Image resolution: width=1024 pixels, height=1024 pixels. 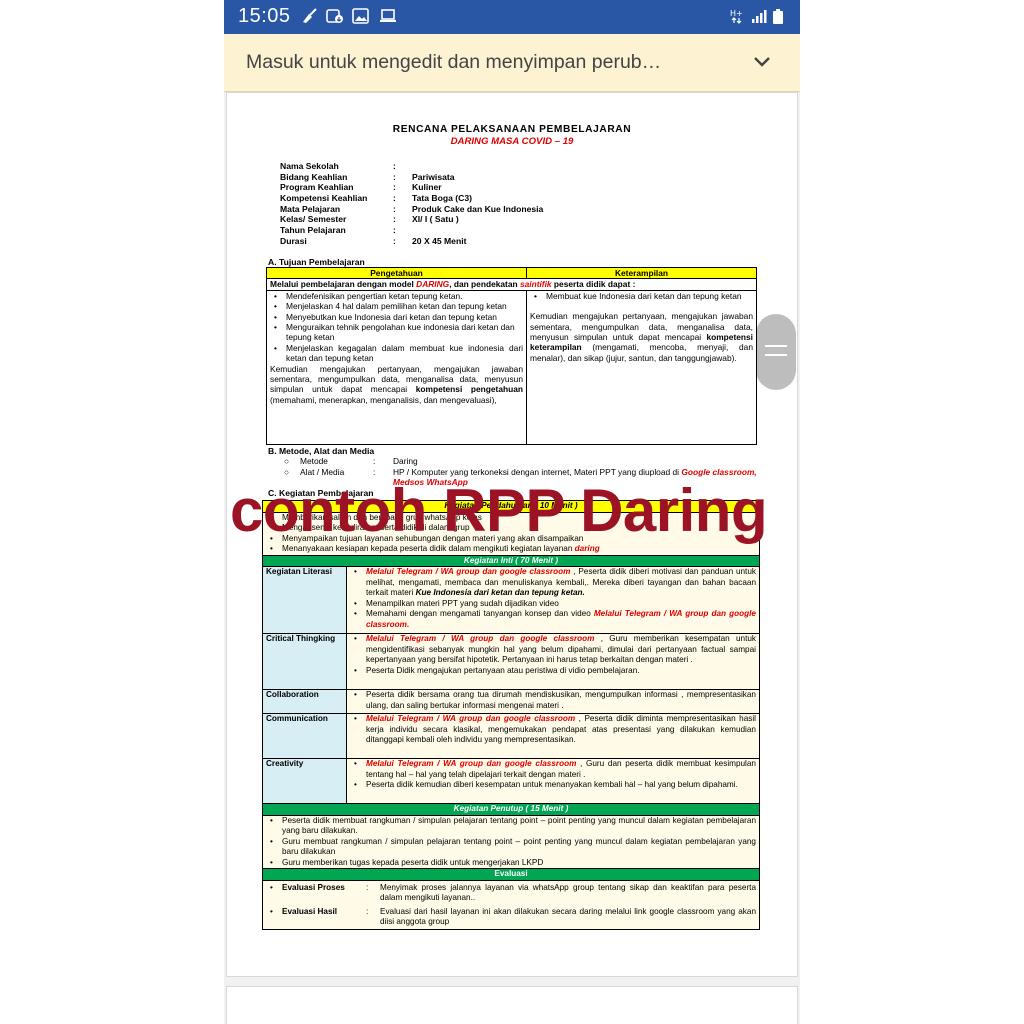 What do you see at coordinates (314, 176) in the screenshot?
I see `identity-key: Bidang Keahlian` at bounding box center [314, 176].